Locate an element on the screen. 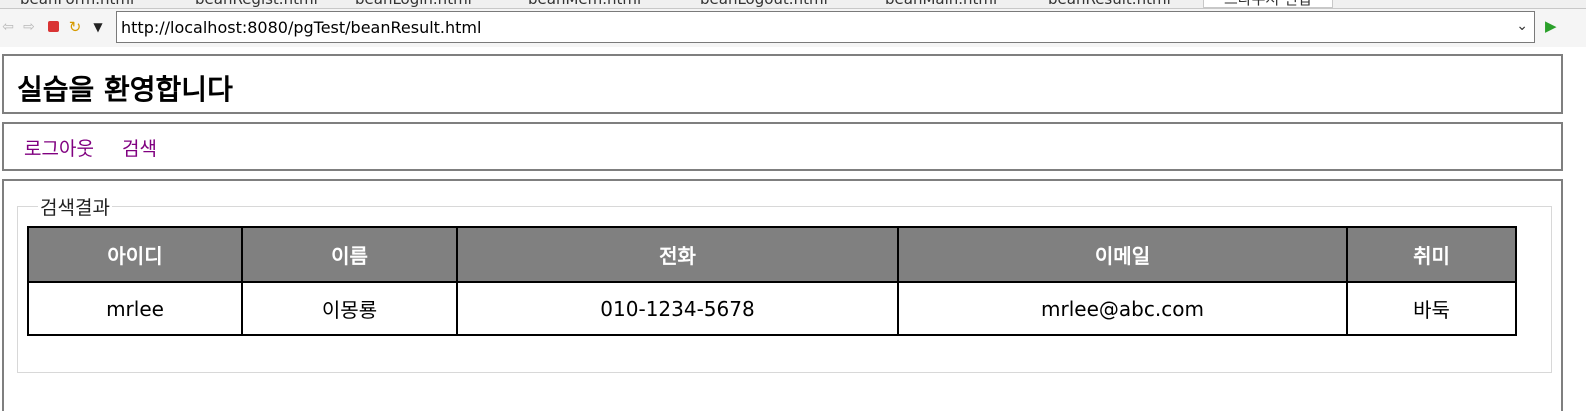 The height and width of the screenshot is (411, 1586). forward-arrow-icon: ⇨ is located at coordinates (29, 27).